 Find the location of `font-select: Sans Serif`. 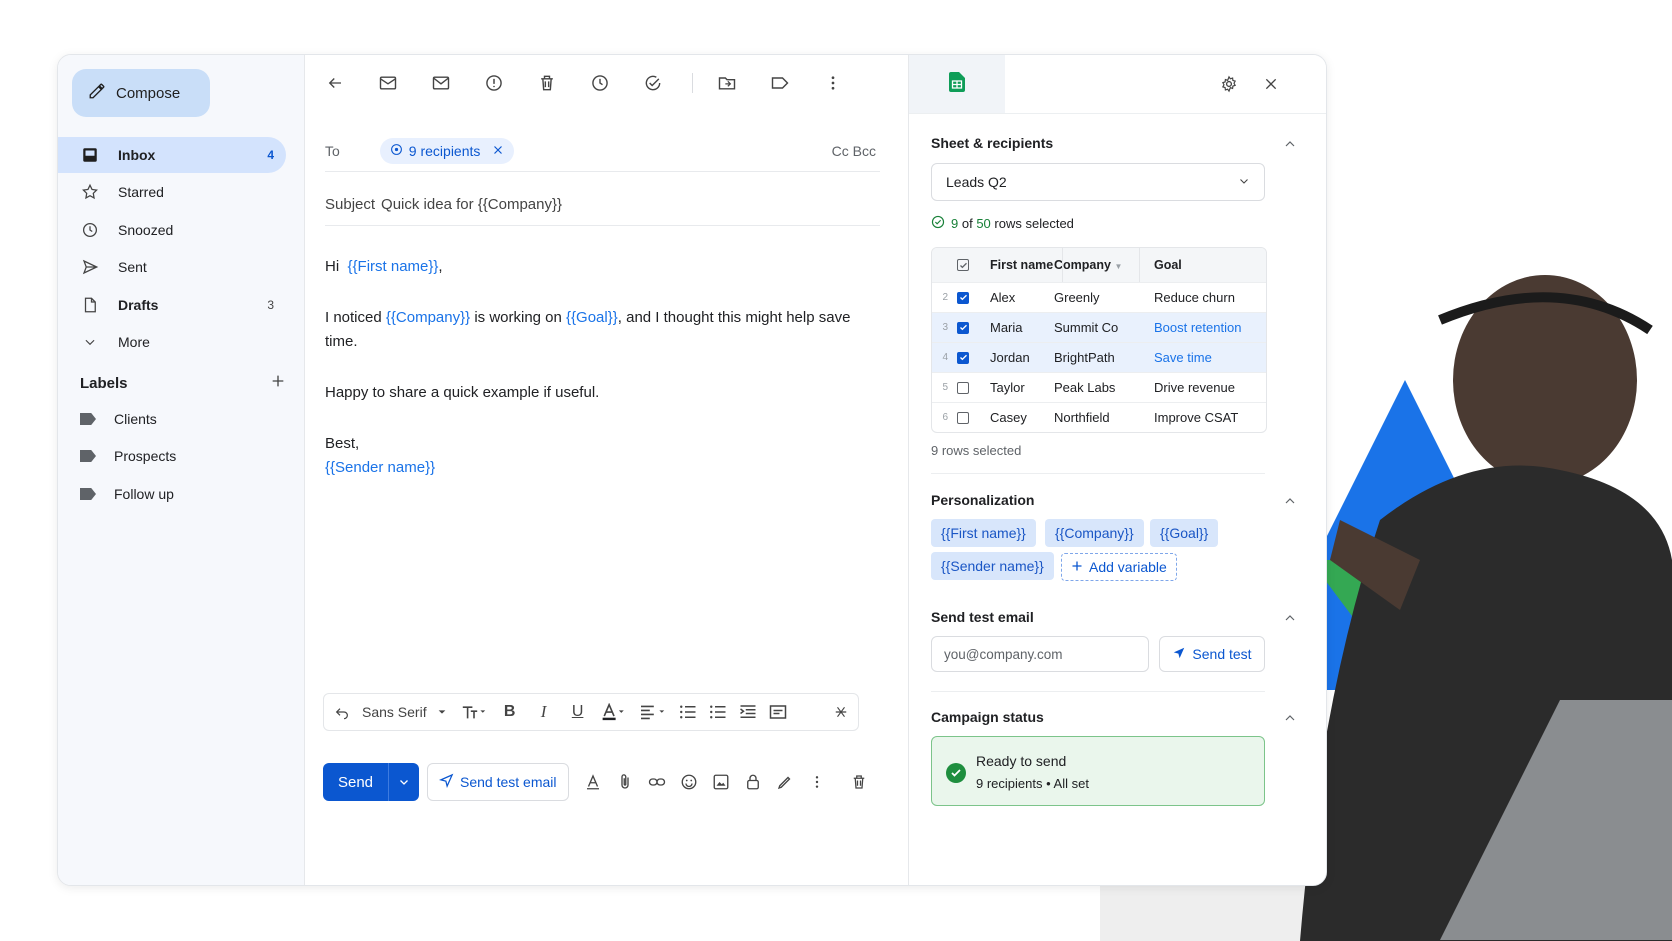

font-select: Sans Serif is located at coordinates (404, 712).